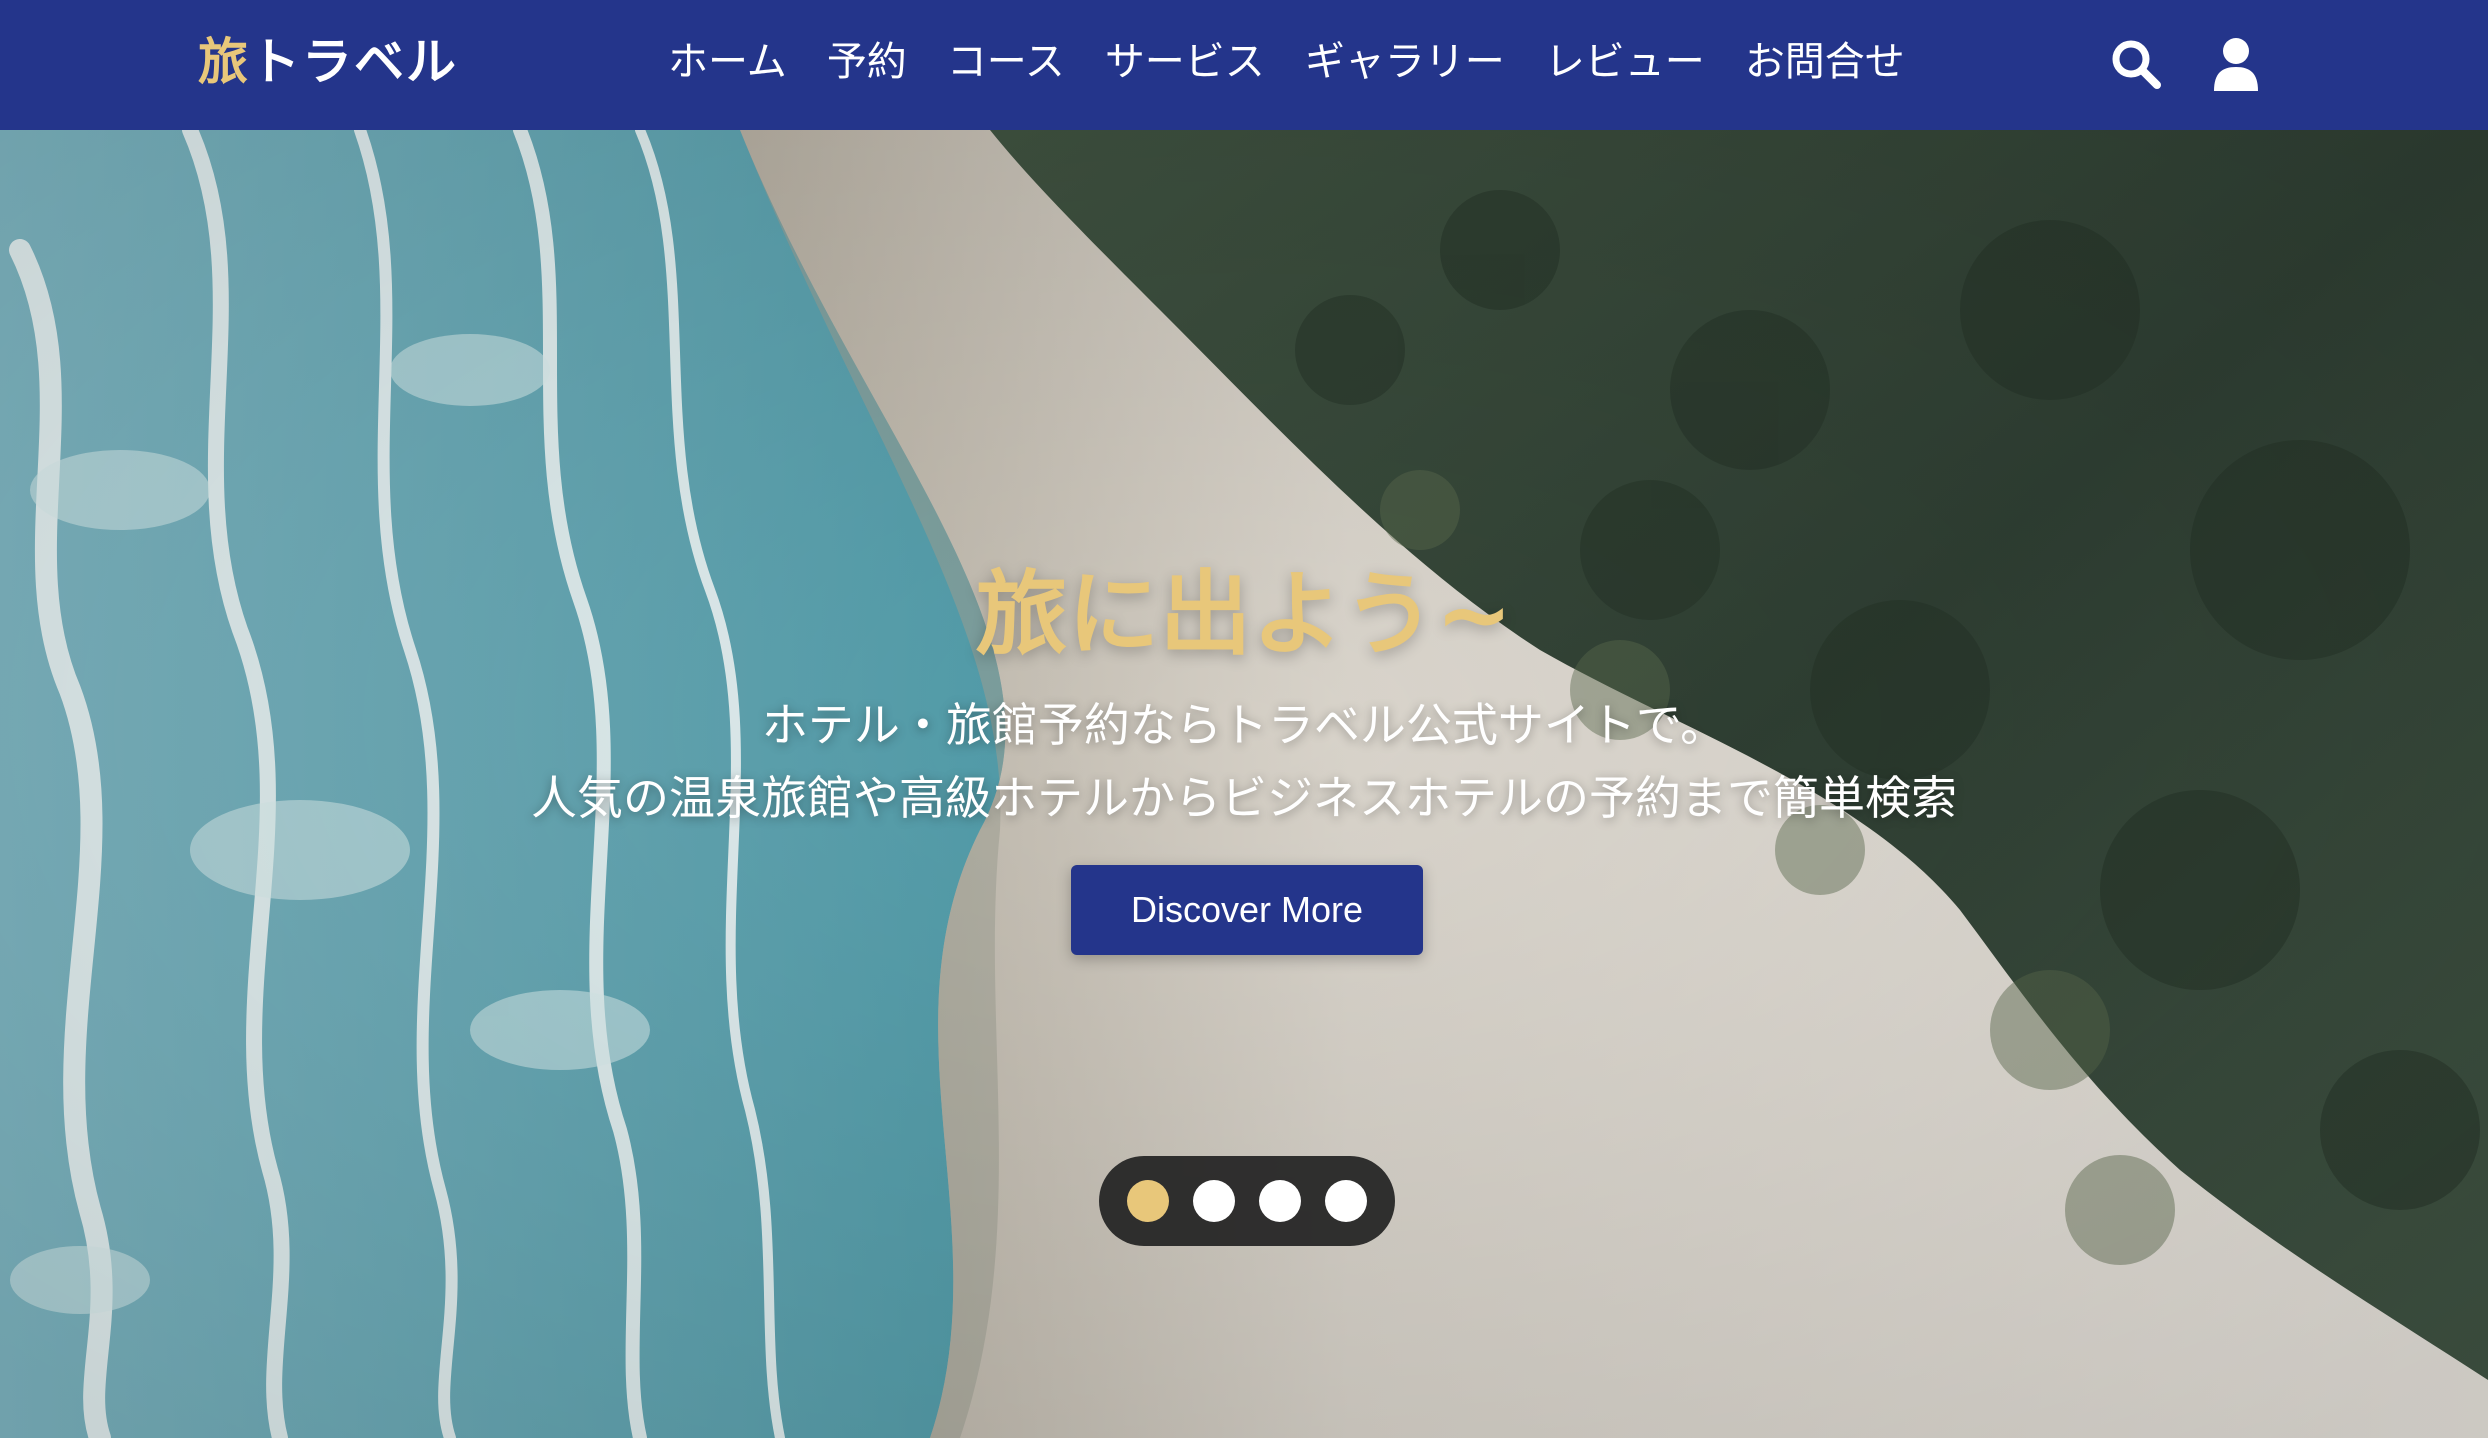  What do you see at coordinates (1405, 62) in the screenshot?
I see `nav-item-gallery: ギャラリー` at bounding box center [1405, 62].